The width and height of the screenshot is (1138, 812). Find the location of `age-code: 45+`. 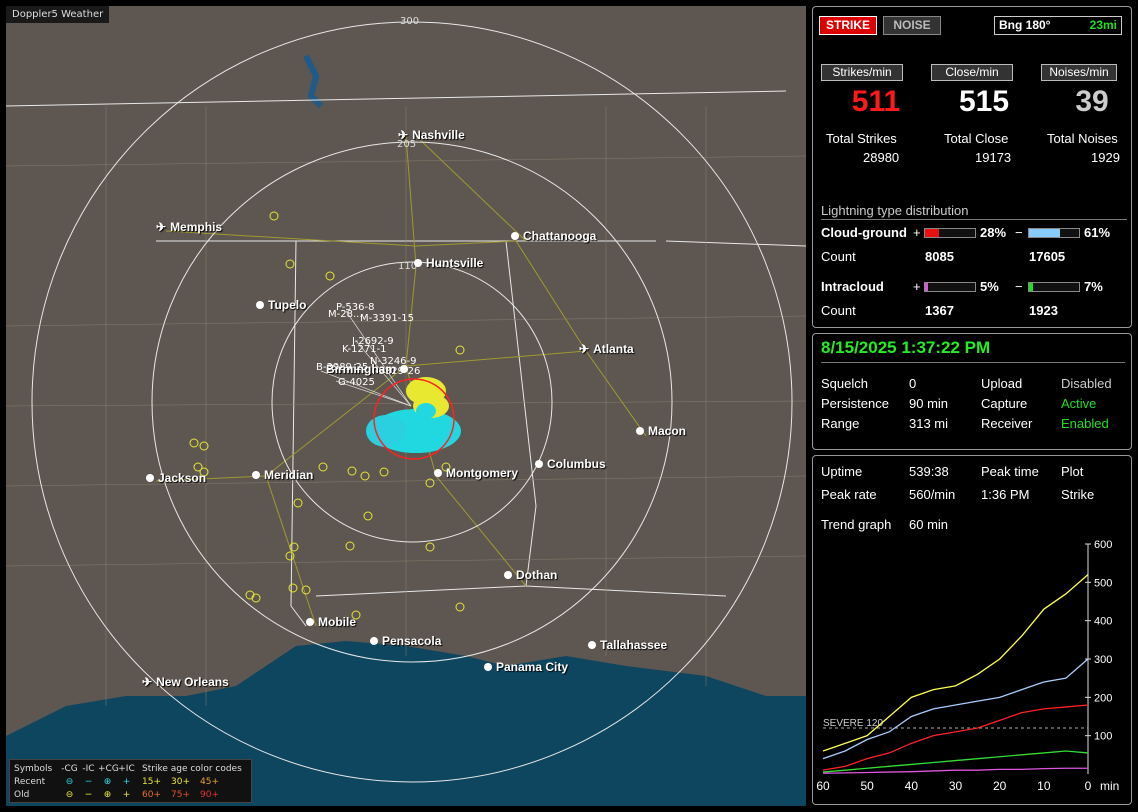

age-code: 45+ is located at coordinates (209, 781).